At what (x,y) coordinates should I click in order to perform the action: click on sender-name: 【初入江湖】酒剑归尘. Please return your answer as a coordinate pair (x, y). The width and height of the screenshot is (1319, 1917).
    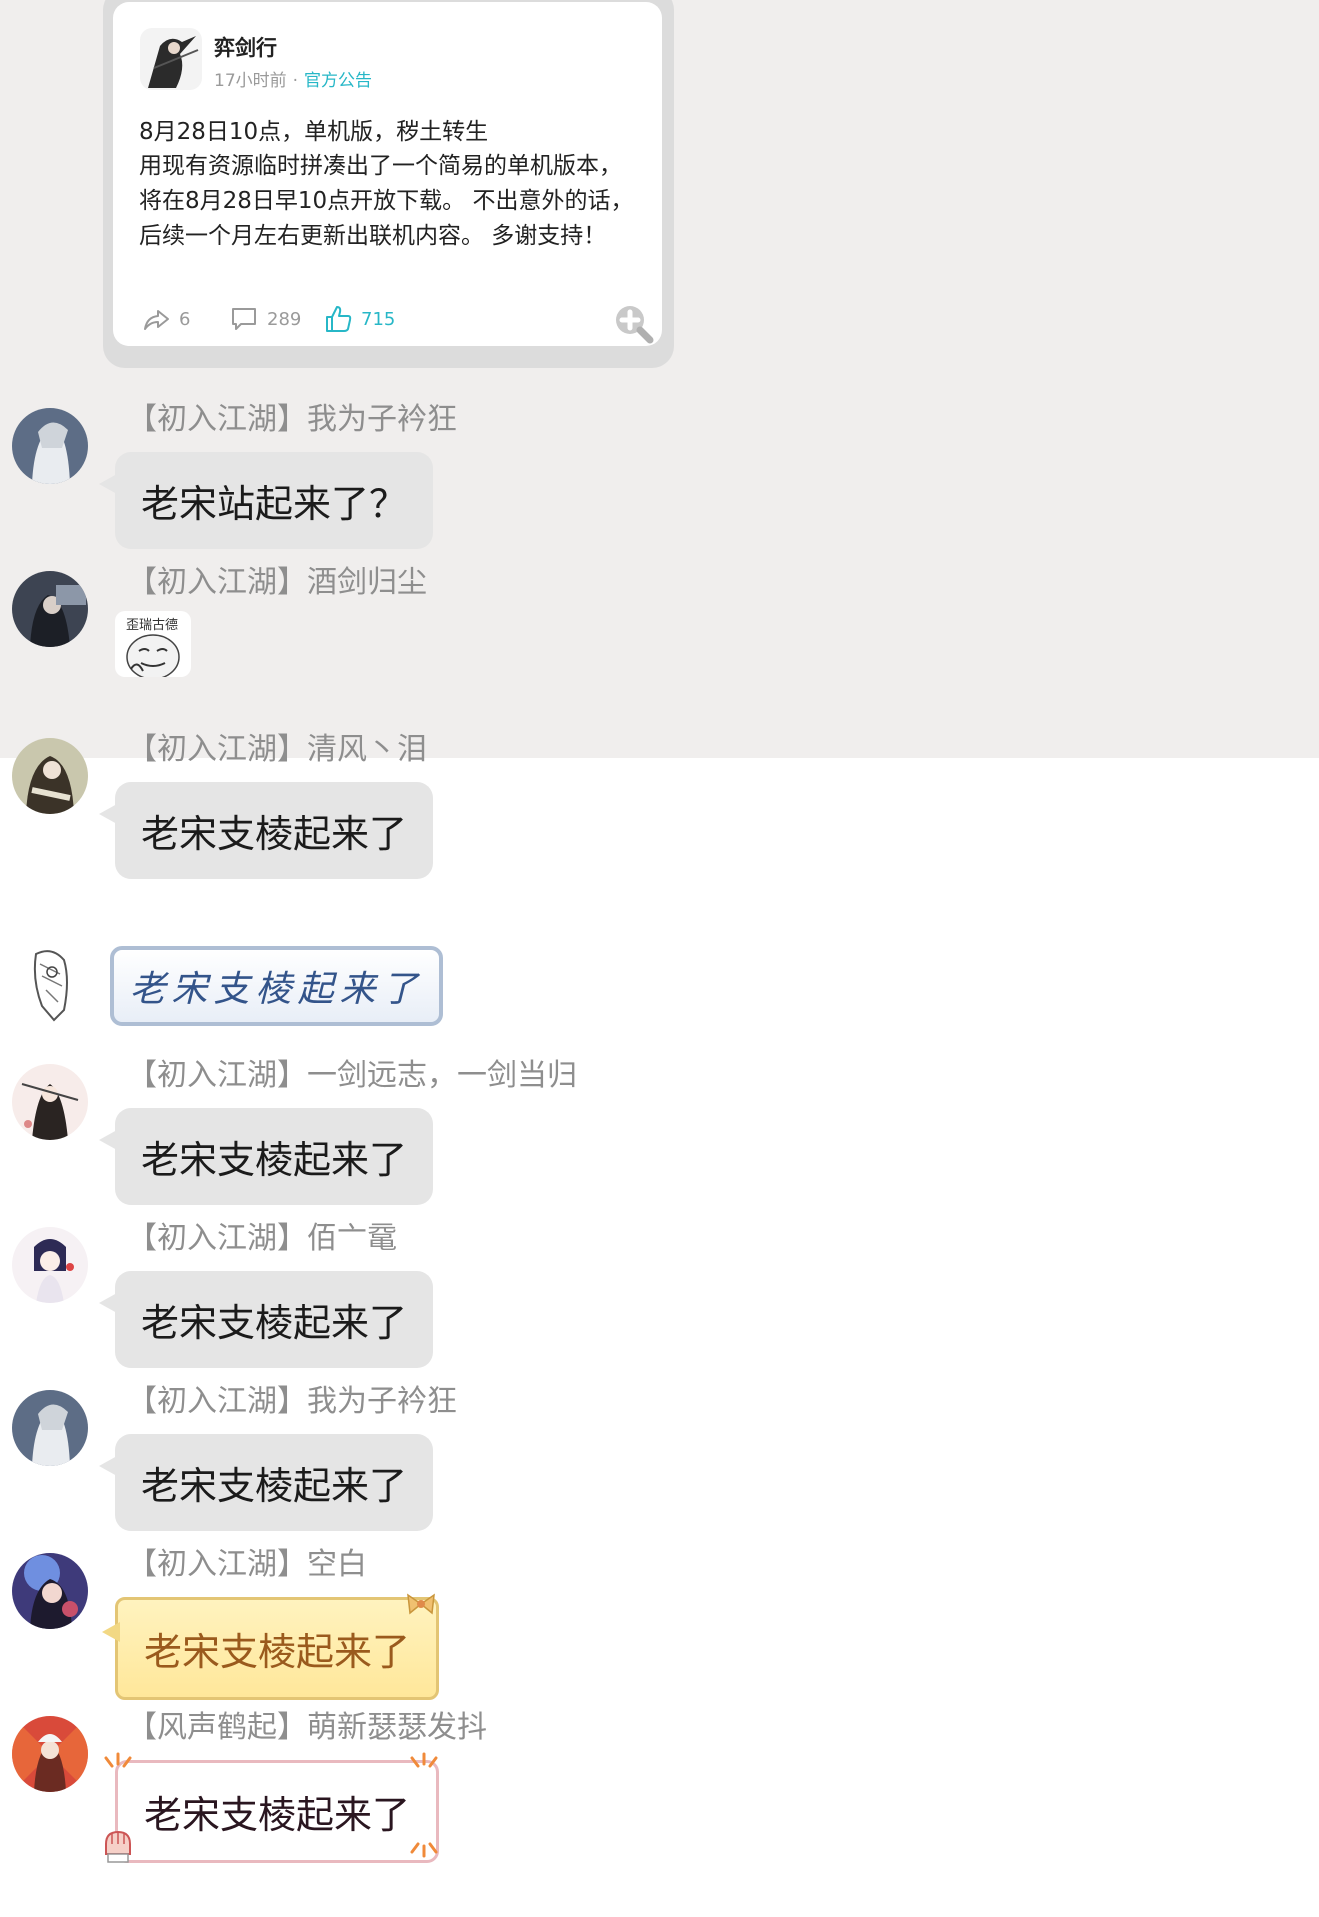
    Looking at the image, I should click on (277, 582).